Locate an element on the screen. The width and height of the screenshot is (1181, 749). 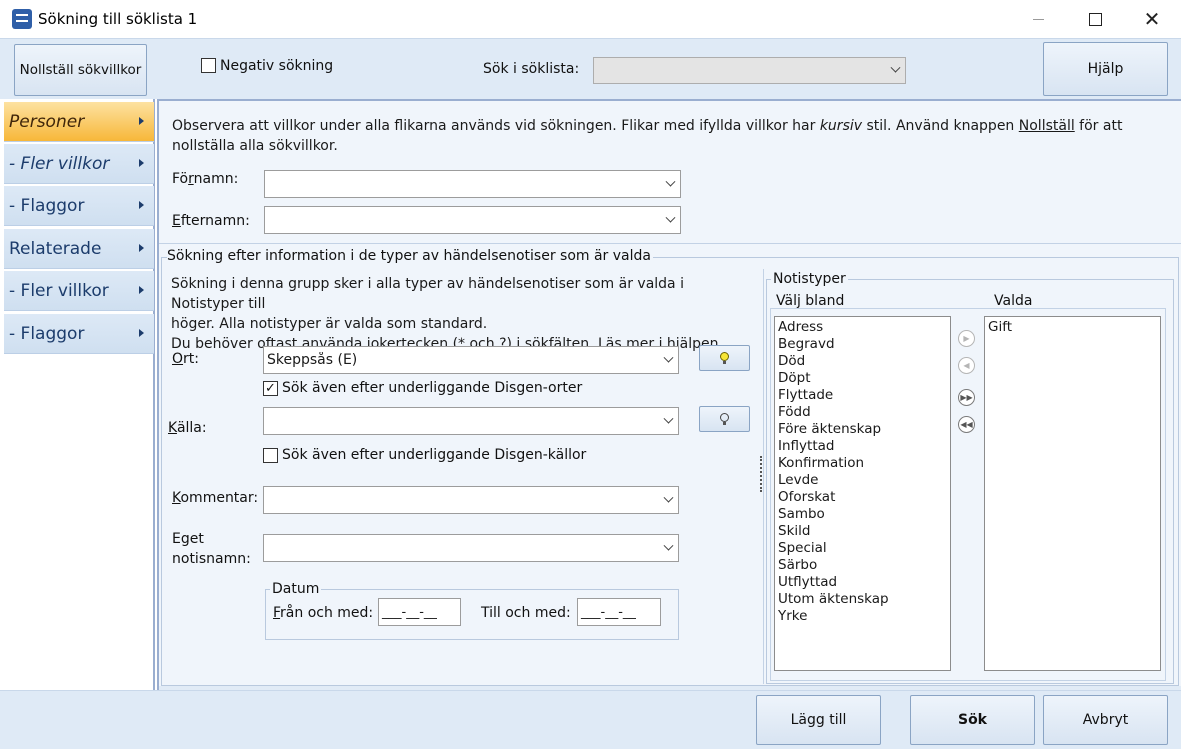
list-item: Oforskat is located at coordinates (862, 497).